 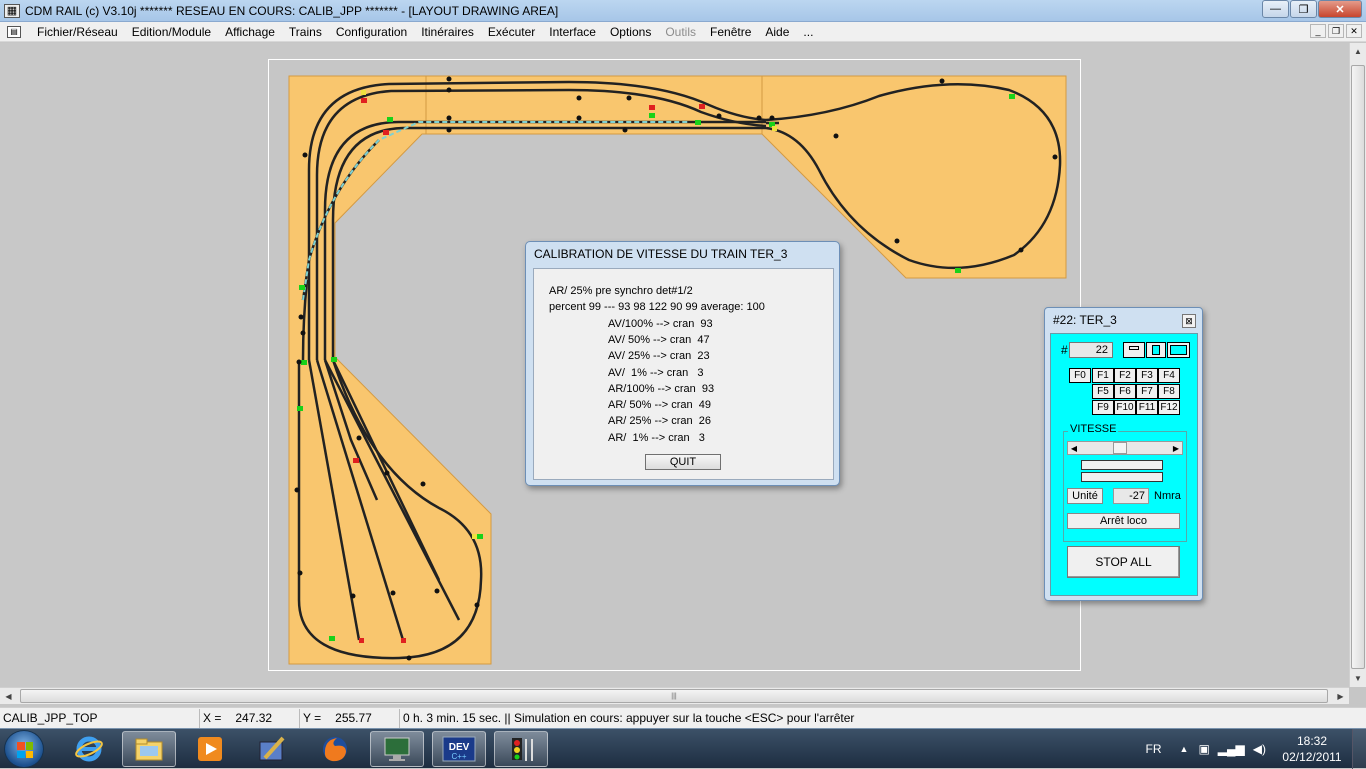 What do you see at coordinates (1064, 350) in the screenshot?
I see `address-hash-label: #` at bounding box center [1064, 350].